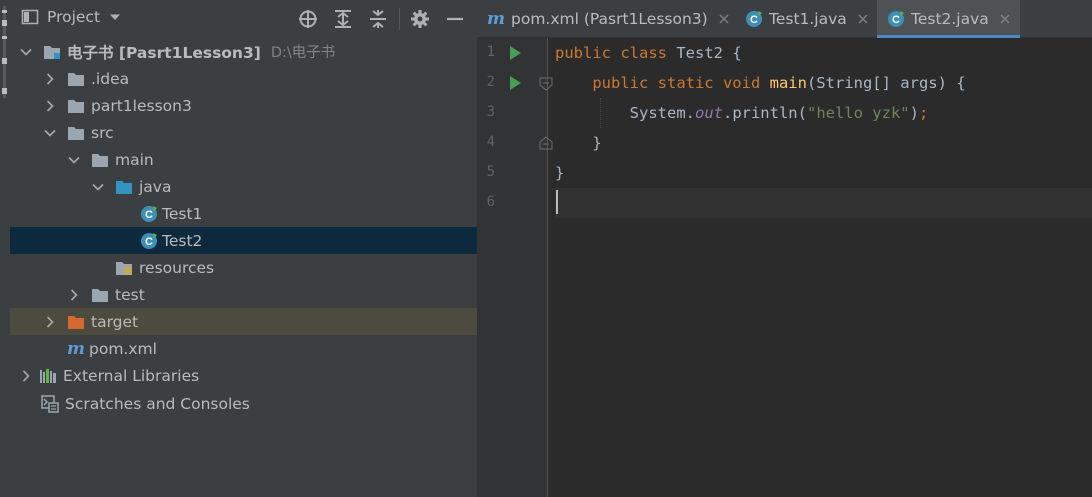 This screenshot has height=497, width=1092. I want to click on tree-item-root-module: 电子书 [Pasrt1Lesson3] D:\电子书, so click(243, 51).